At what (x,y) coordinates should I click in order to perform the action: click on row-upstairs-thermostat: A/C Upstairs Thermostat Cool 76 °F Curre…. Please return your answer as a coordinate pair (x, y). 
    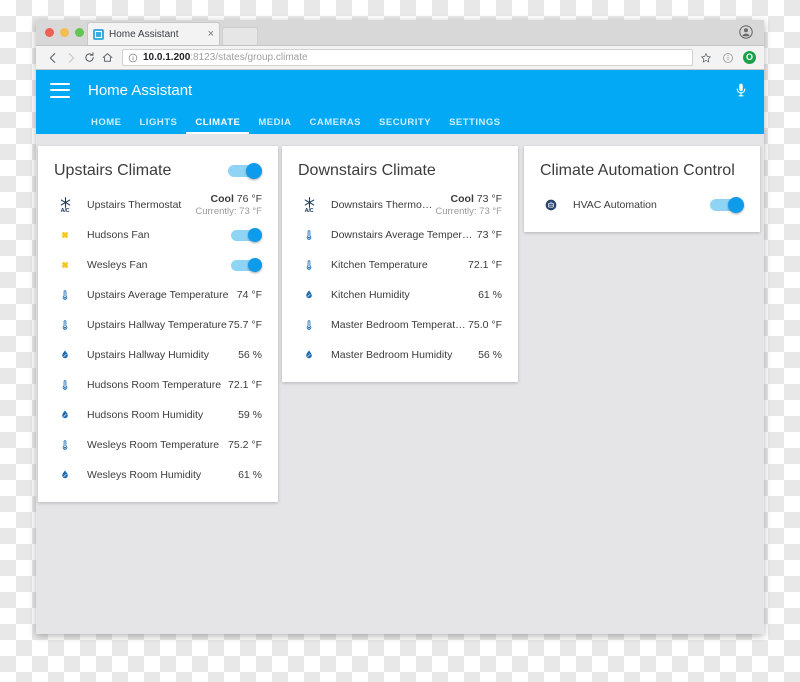
    Looking at the image, I should click on (158, 205).